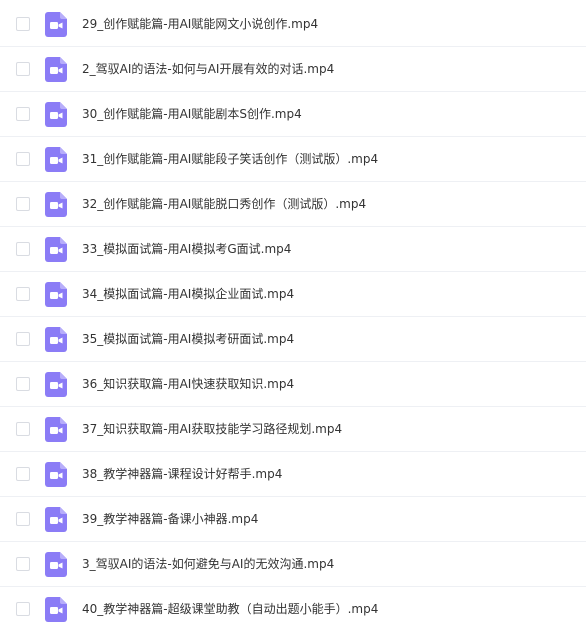 This screenshot has height=630, width=586. What do you see at coordinates (212, 429) in the screenshot?
I see `file-name: 37_知识获取篇-用AI获取技能学习路径规划.mp4` at bounding box center [212, 429].